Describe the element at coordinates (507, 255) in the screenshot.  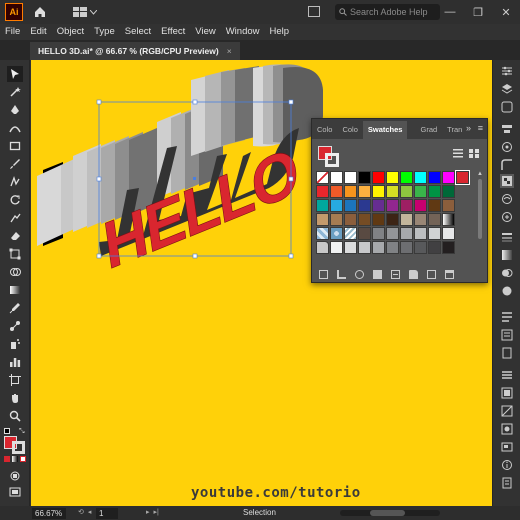
I see `gradient-panel-icon` at that location.